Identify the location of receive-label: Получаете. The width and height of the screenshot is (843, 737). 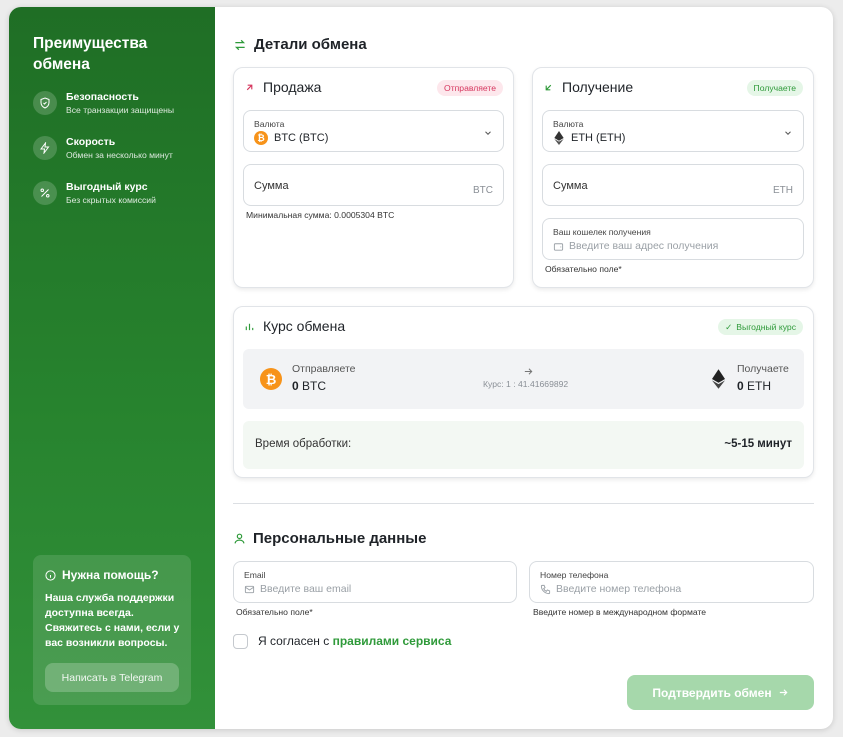
(763, 369).